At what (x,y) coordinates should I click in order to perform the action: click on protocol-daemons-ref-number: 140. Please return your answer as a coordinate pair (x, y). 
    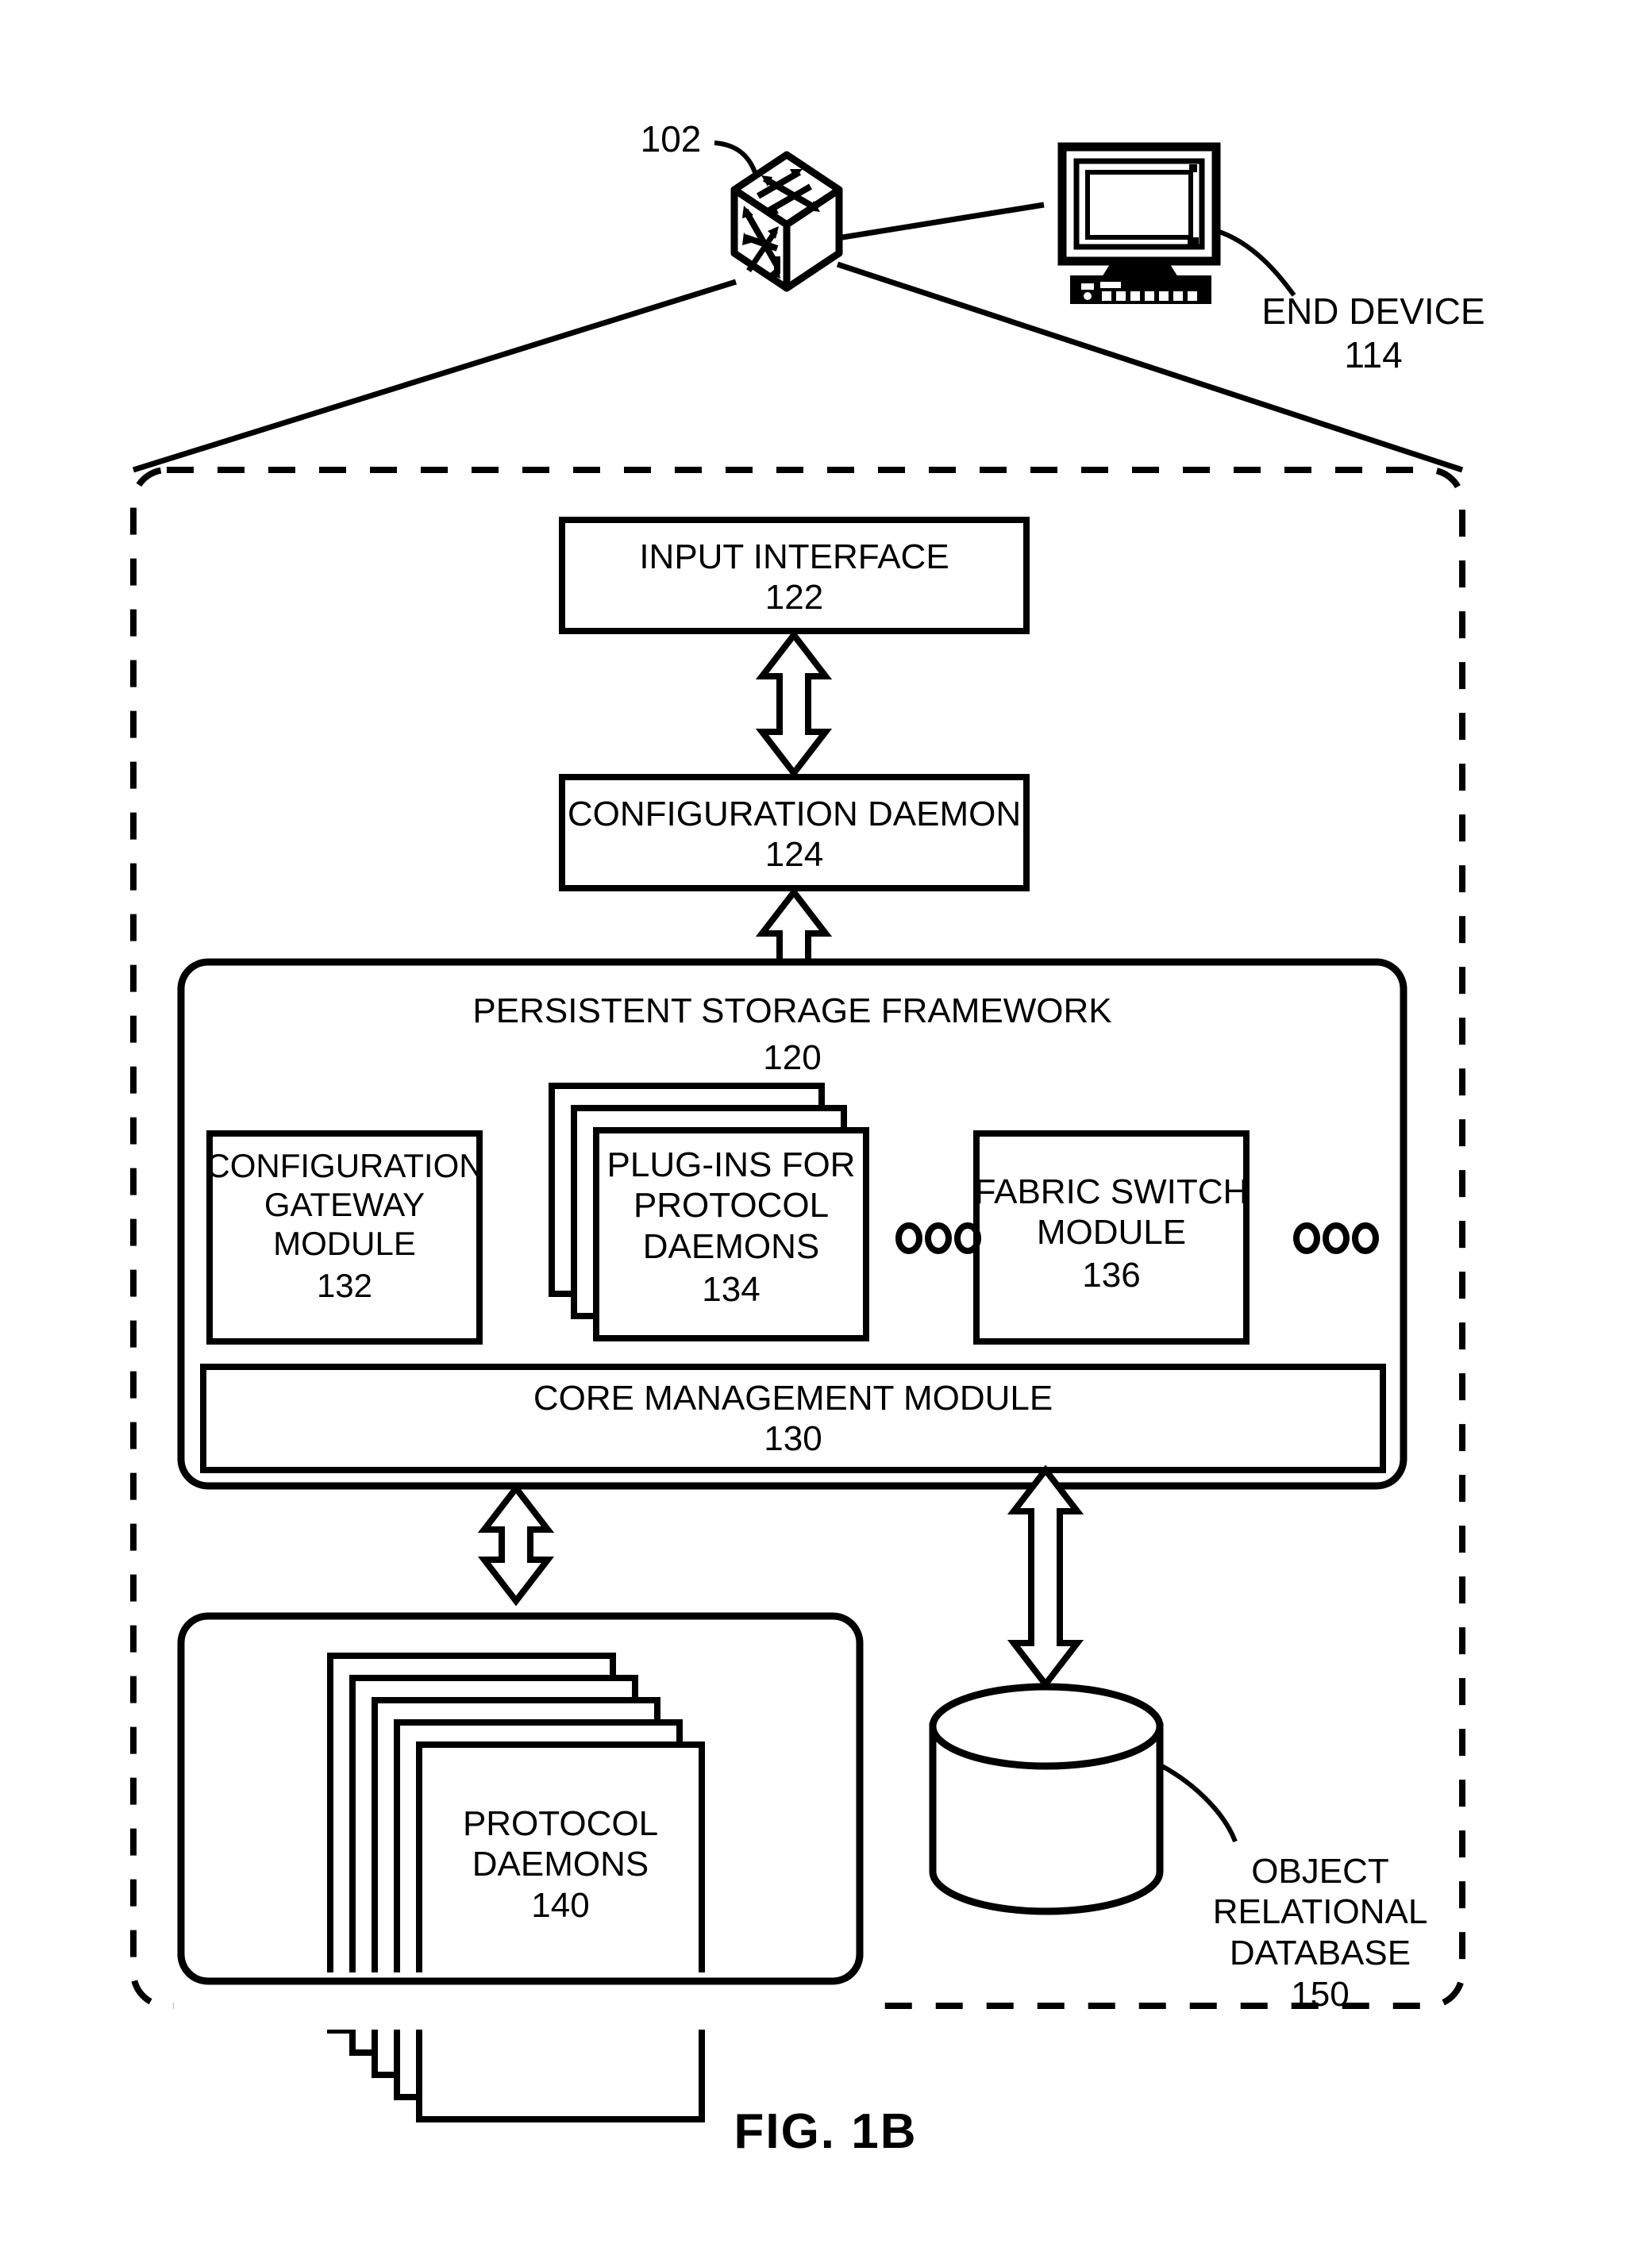
    Looking at the image, I should click on (560, 1905).